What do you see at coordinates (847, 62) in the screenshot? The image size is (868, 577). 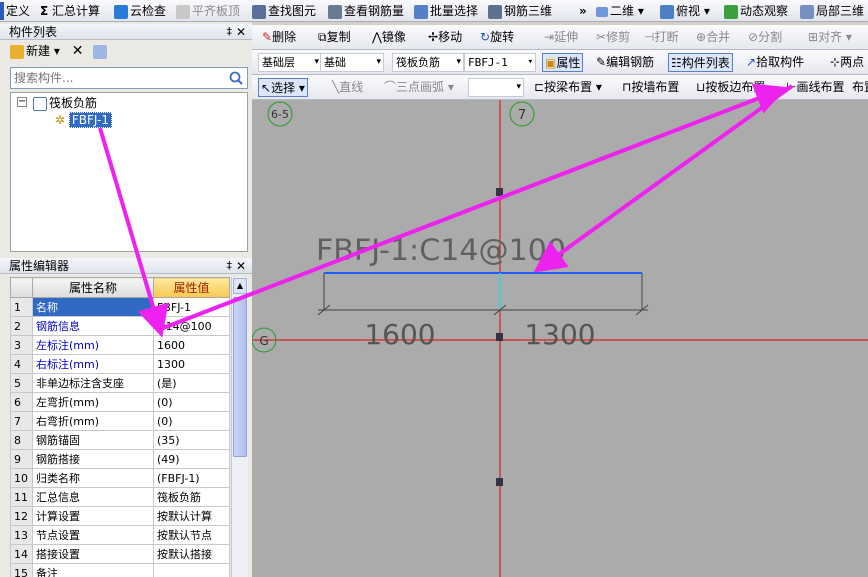 I see `two-point-button: ⊹两点` at bounding box center [847, 62].